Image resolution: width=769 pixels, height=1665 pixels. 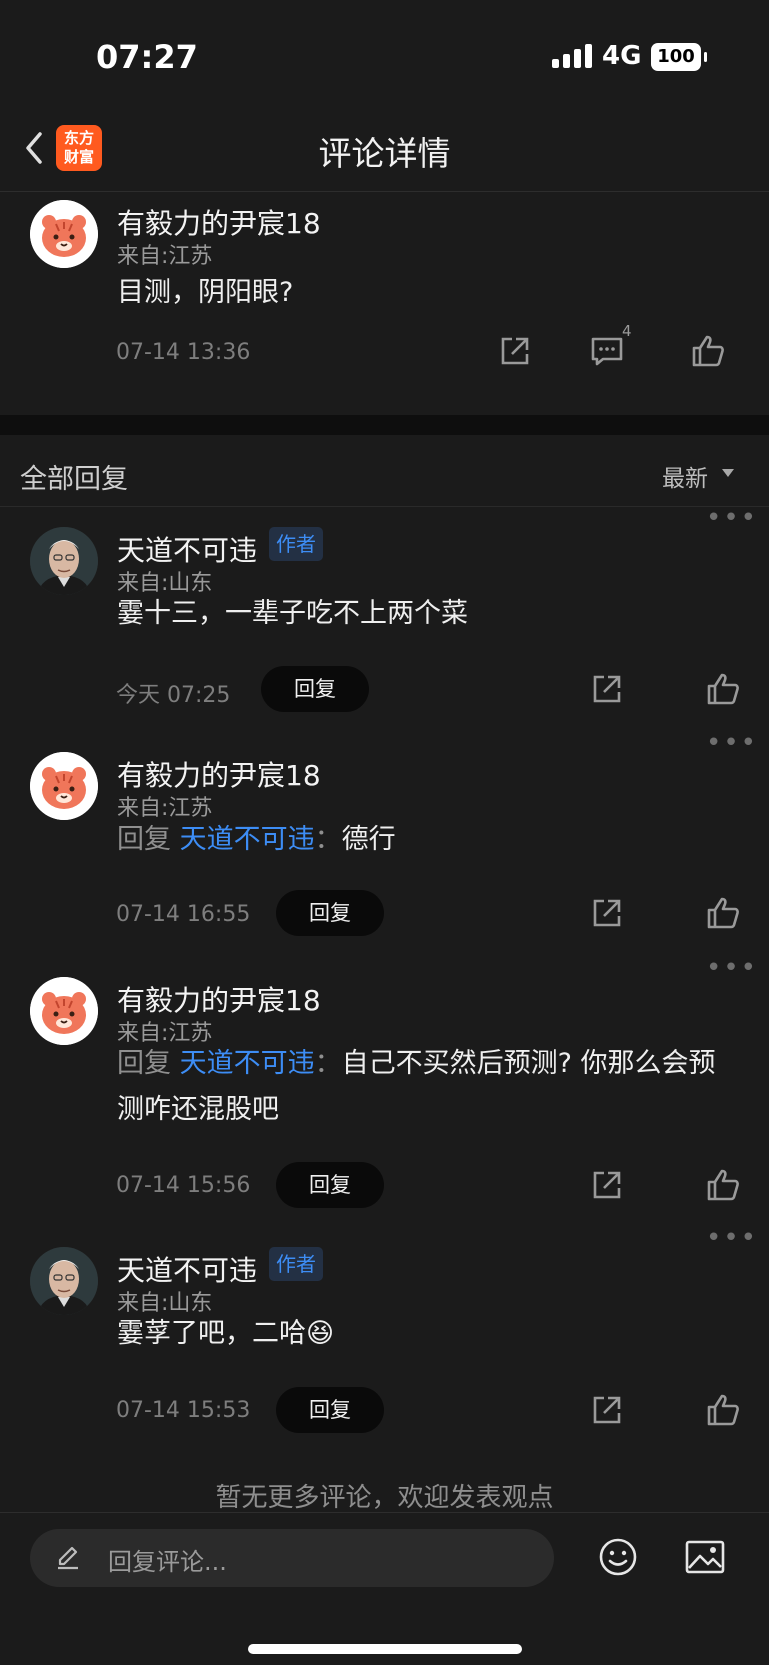 I want to click on page-title: 评论详情, so click(x=384, y=153).